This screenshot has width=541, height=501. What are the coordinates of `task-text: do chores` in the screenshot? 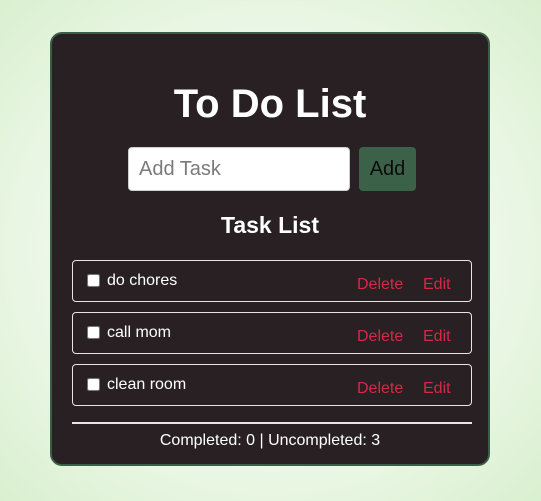 It's located at (142, 280).